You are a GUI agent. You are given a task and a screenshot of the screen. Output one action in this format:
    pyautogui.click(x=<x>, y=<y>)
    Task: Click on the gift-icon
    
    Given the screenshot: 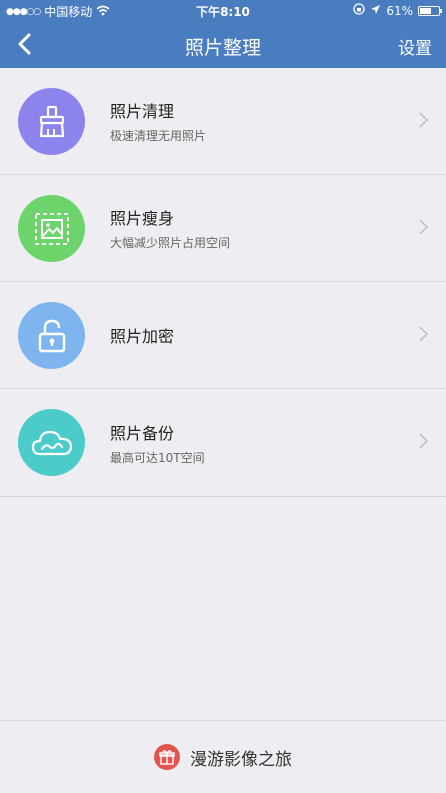 What is the action you would take?
    pyautogui.click(x=167, y=757)
    